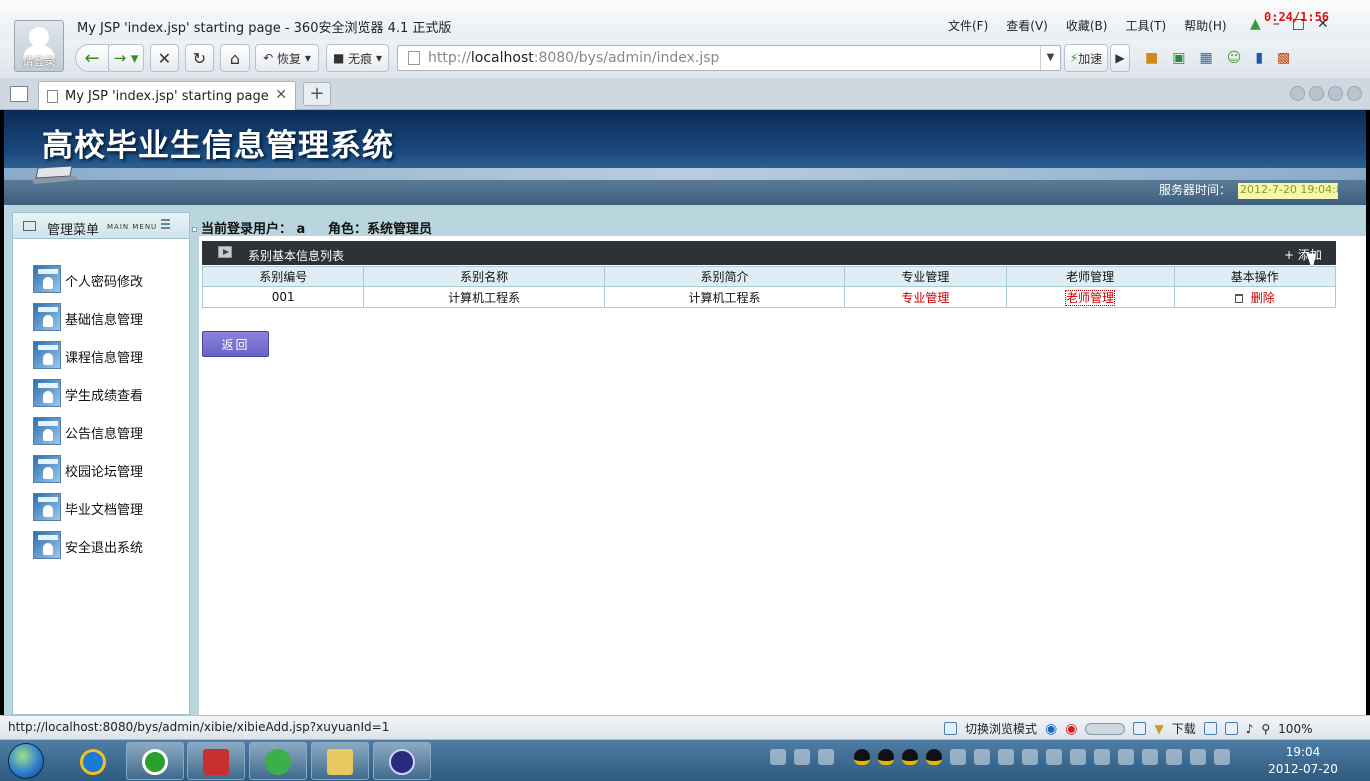 The image size is (1370, 781). What do you see at coordinates (1050, 58) in the screenshot?
I see `address-dropdown-icon: ▼` at bounding box center [1050, 58].